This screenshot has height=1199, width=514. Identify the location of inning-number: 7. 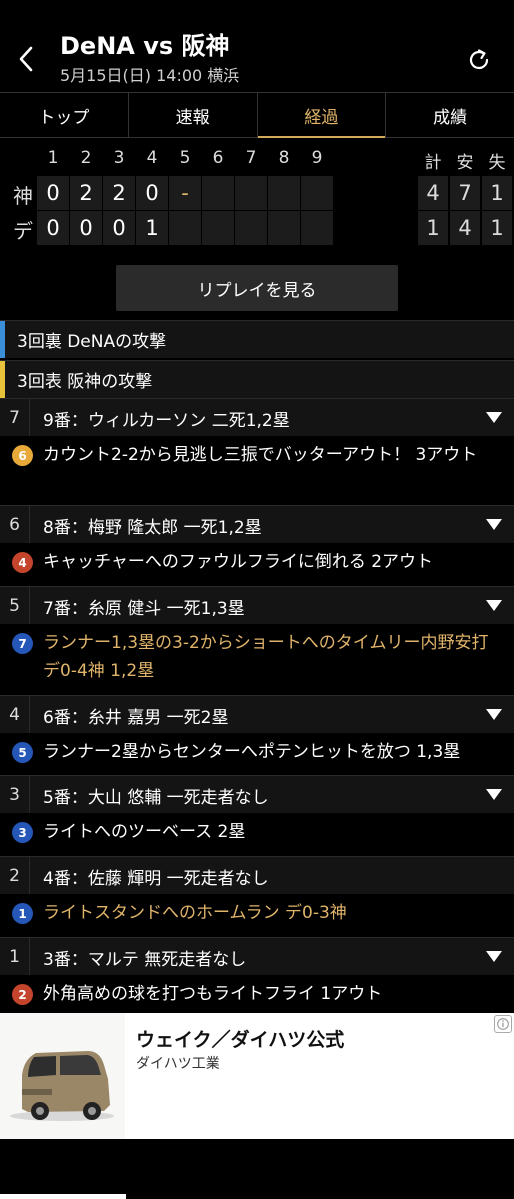
(251, 158).